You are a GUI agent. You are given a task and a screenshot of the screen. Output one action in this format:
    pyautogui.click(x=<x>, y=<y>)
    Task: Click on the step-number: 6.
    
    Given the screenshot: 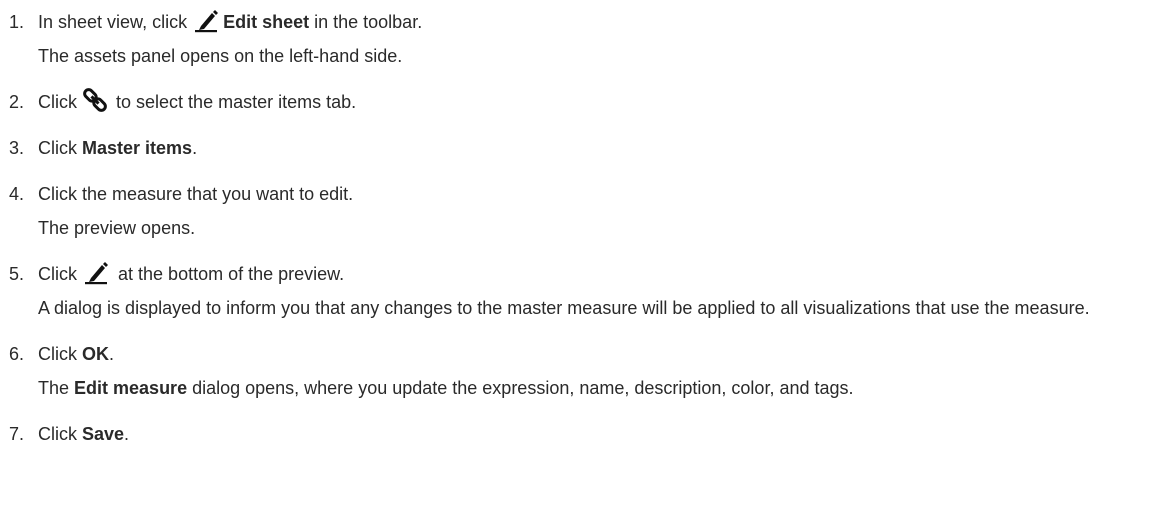 What is the action you would take?
    pyautogui.click(x=17, y=354)
    